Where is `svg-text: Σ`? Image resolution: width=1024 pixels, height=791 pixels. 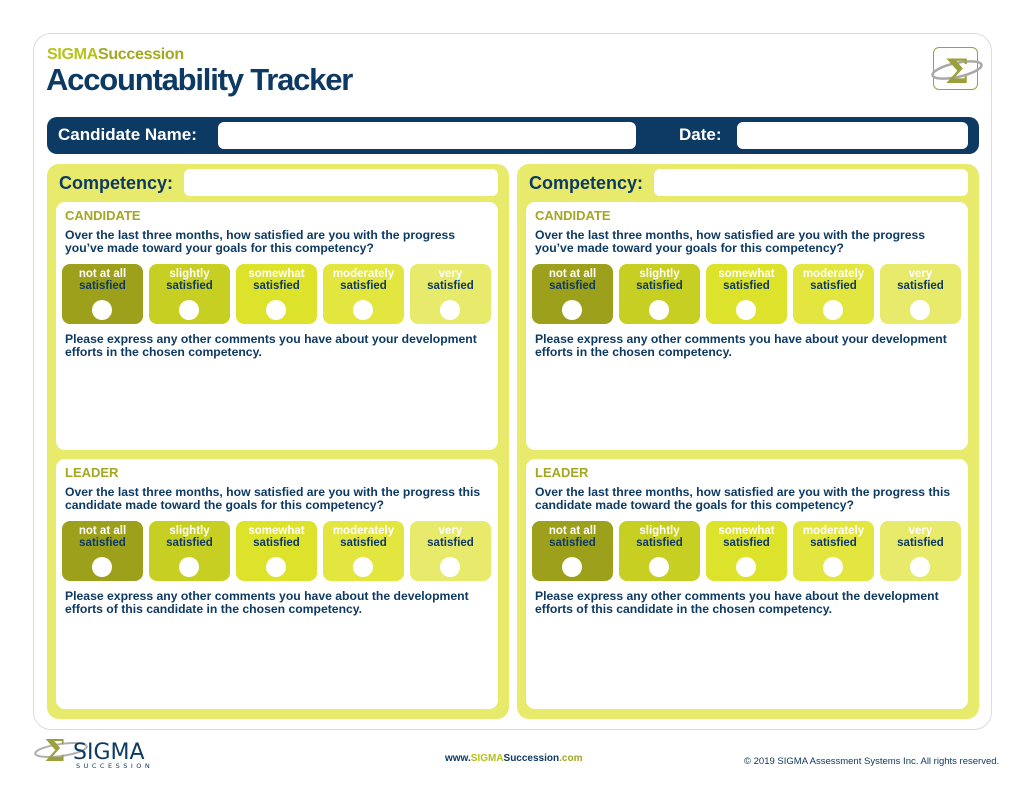
svg-text: Σ is located at coordinates (957, 71).